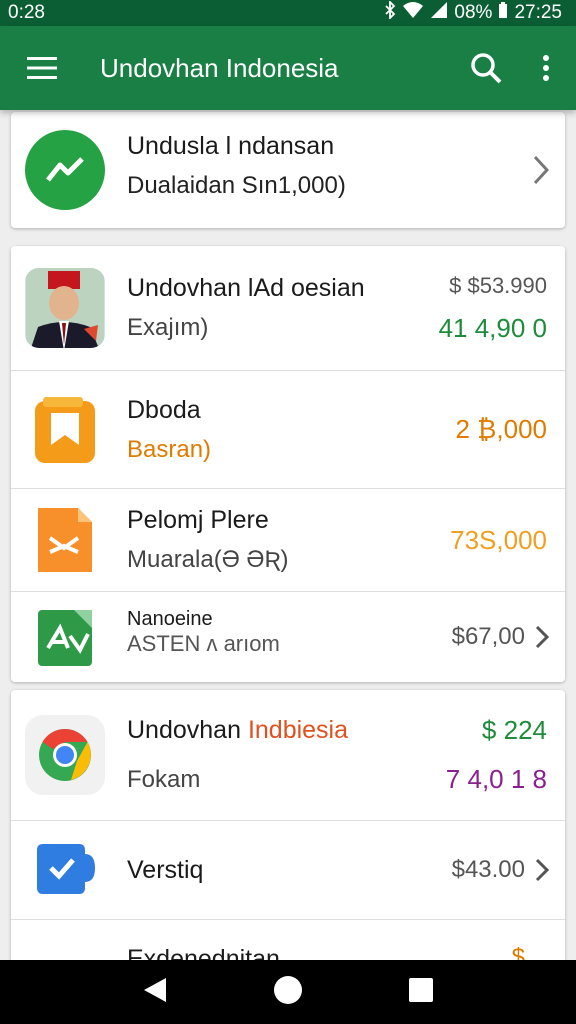  I want to click on back-triangle-icon, so click(155, 989).